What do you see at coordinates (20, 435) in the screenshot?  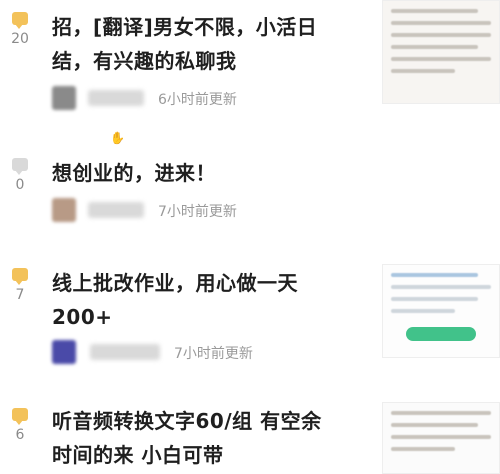 I see `comment-count: 6` at bounding box center [20, 435].